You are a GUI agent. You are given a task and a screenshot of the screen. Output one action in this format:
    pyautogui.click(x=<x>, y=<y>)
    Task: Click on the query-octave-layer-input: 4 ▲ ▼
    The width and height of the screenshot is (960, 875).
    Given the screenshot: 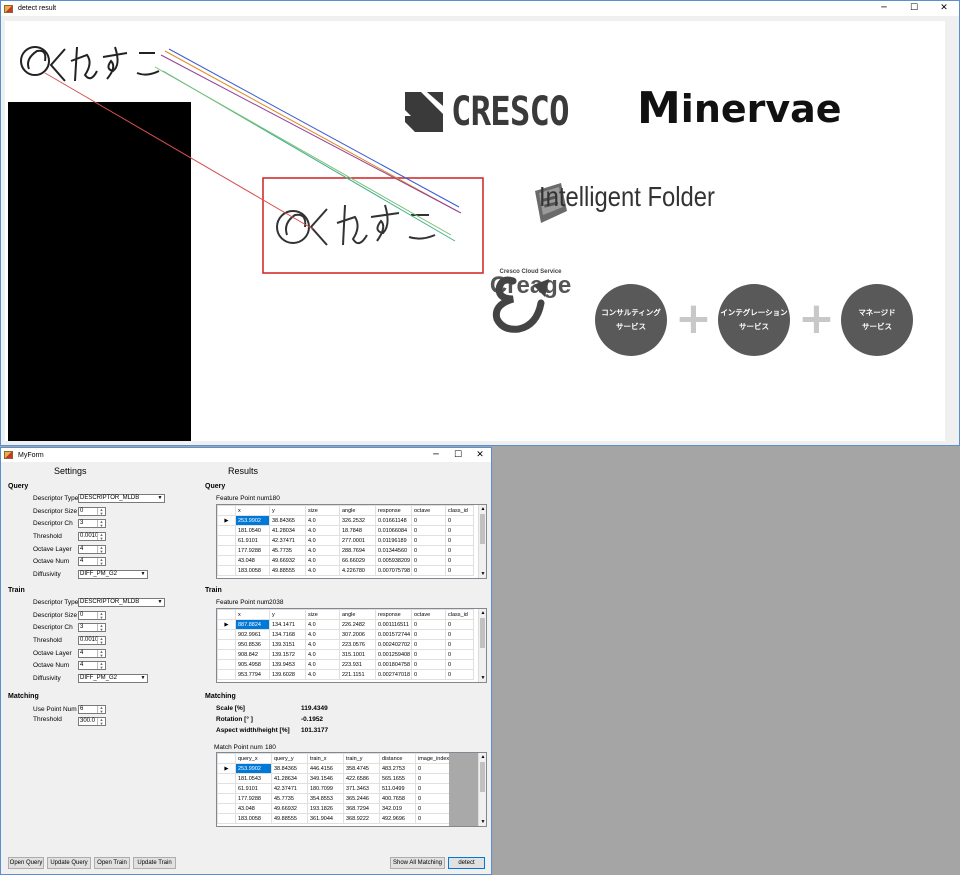 What is the action you would take?
    pyautogui.click(x=92, y=549)
    